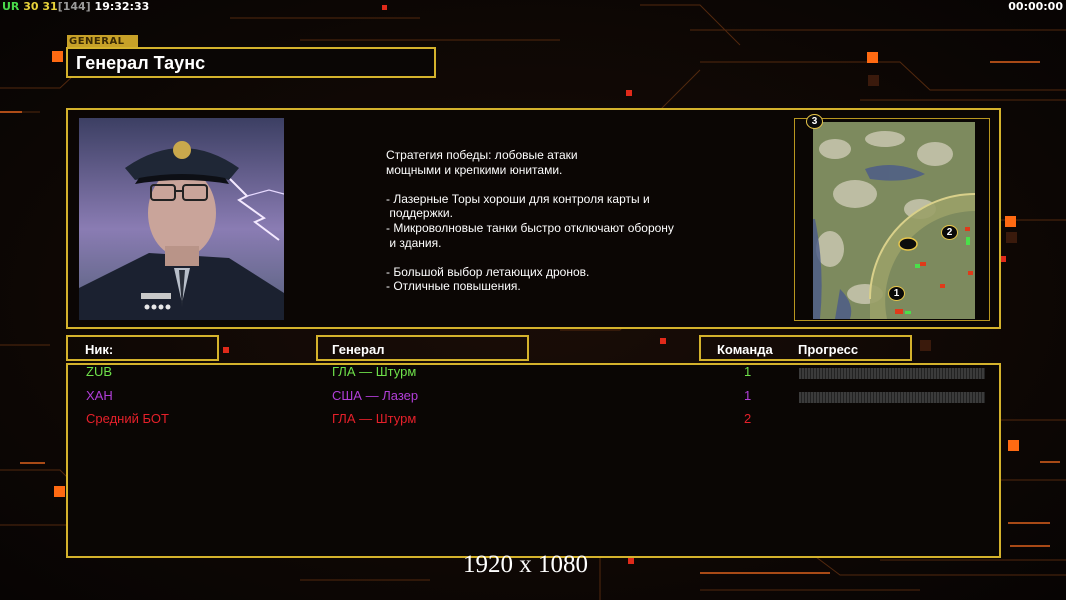 Image resolution: width=1066 pixels, height=600 pixels. Describe the element at coordinates (141, 63) in the screenshot. I see `general-name: Генерал Таунс` at that location.